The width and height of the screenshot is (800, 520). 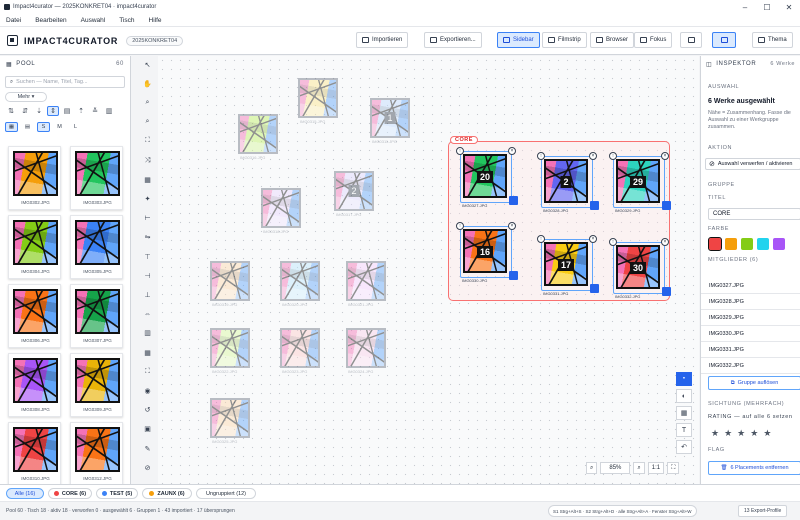 What do you see at coordinates (147, 237) in the screenshot?
I see `distribute-icon: ⇋` at bounding box center [147, 237].